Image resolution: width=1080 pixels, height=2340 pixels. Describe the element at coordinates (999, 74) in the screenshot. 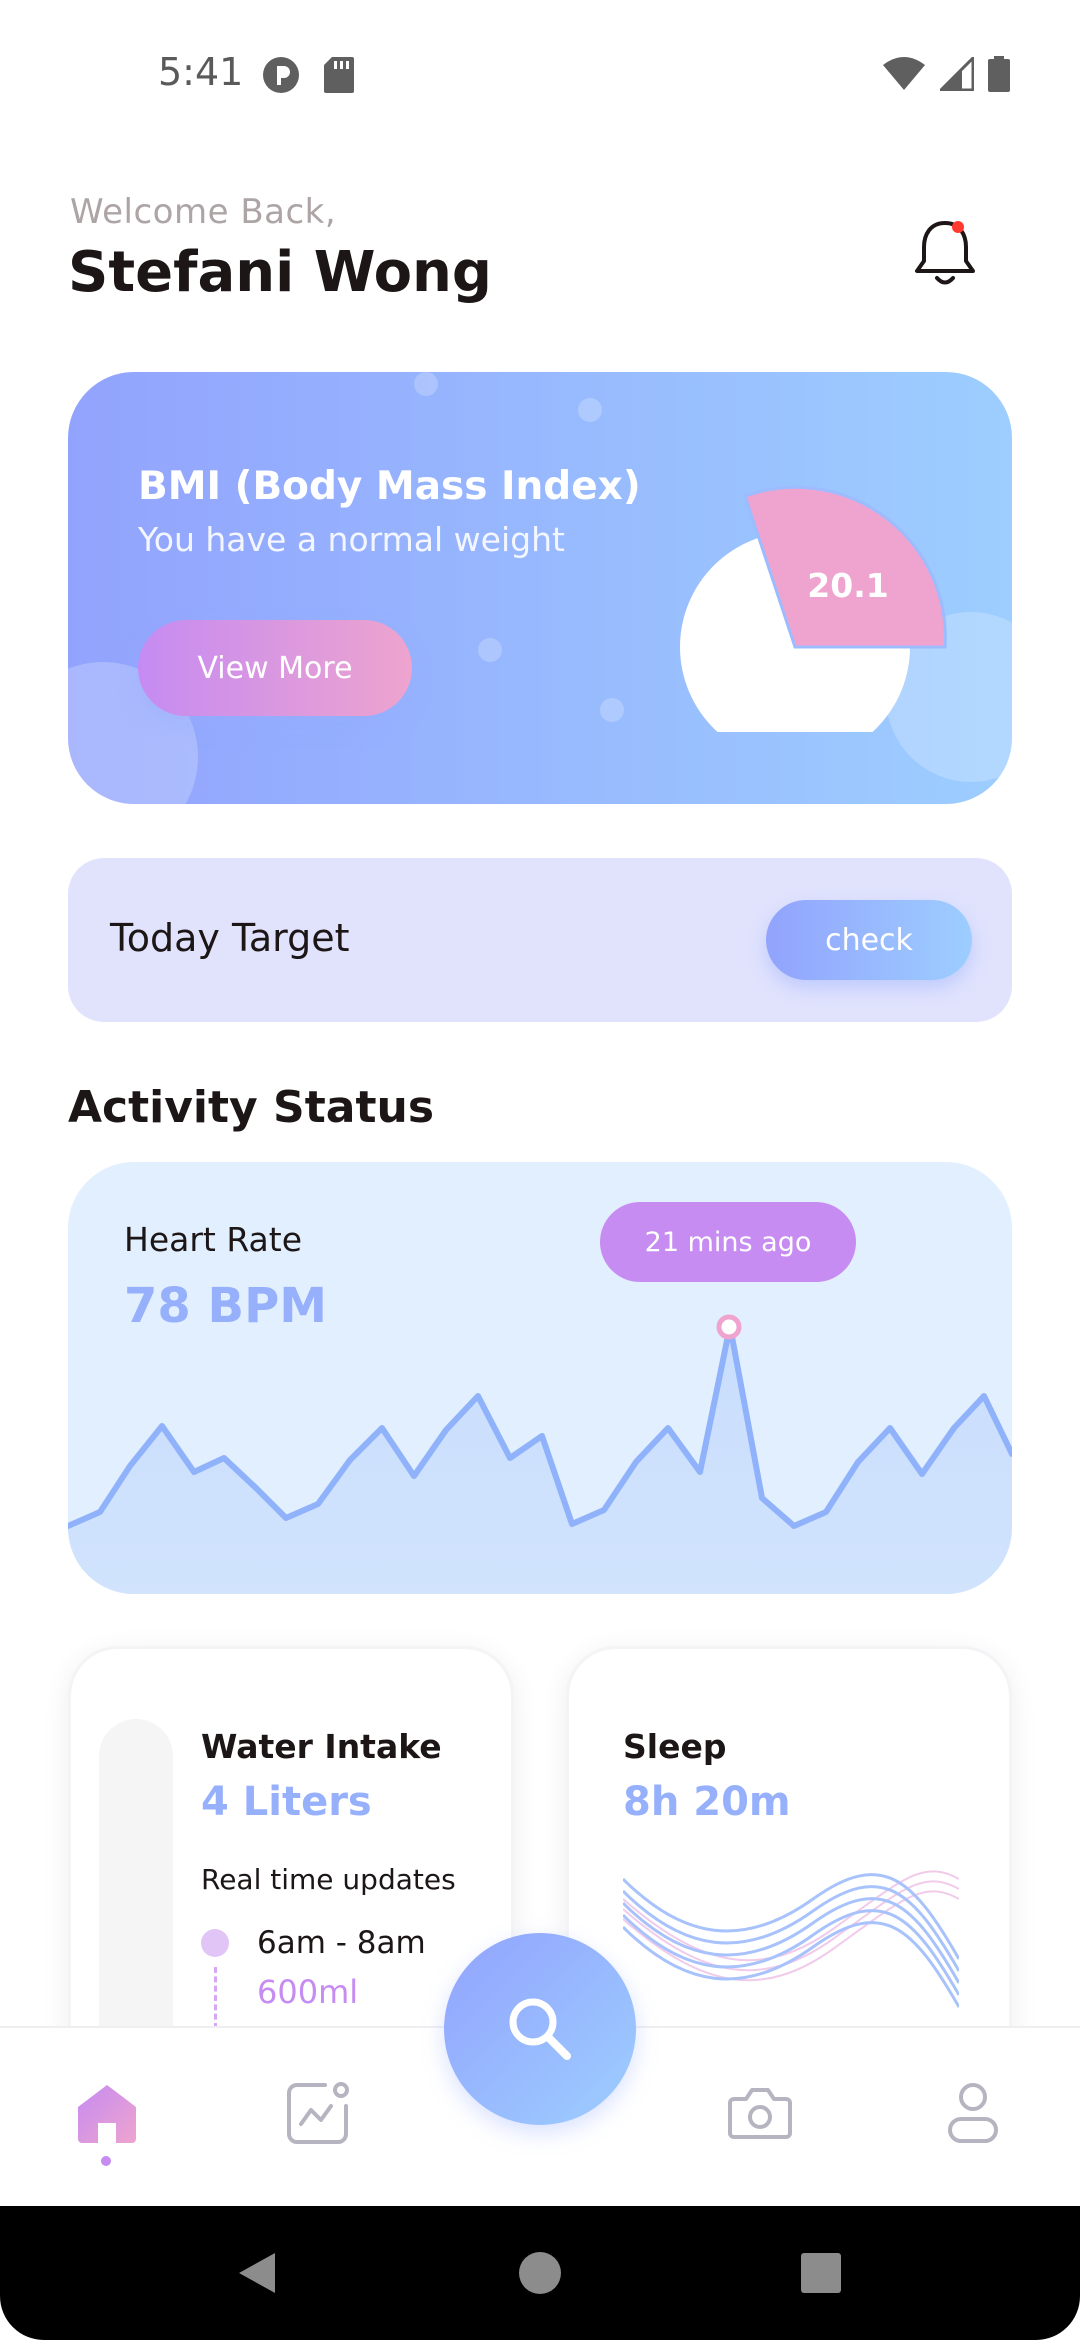

I see `battery-icon` at that location.